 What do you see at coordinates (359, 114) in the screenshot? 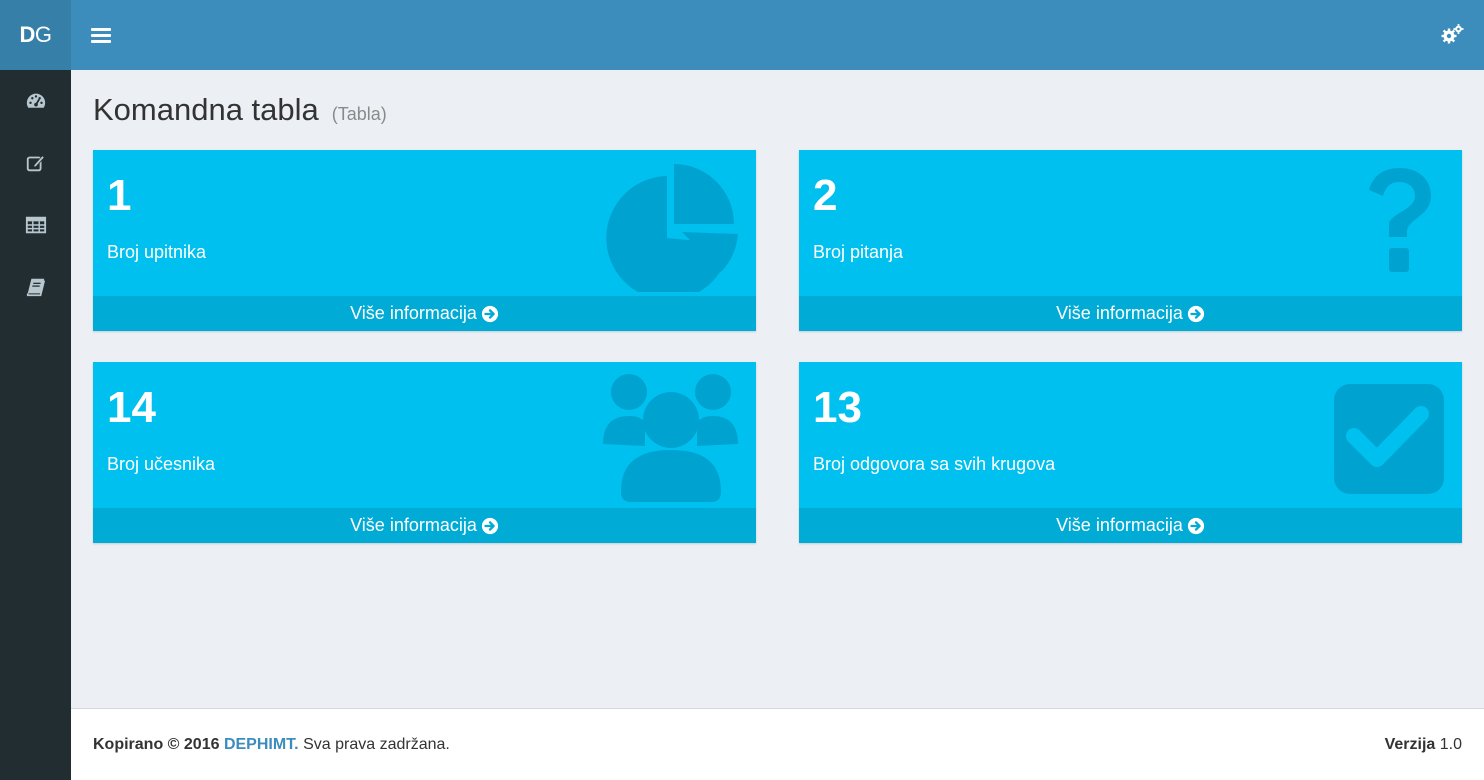
I see `page-subtitle: (Tabla)` at bounding box center [359, 114].